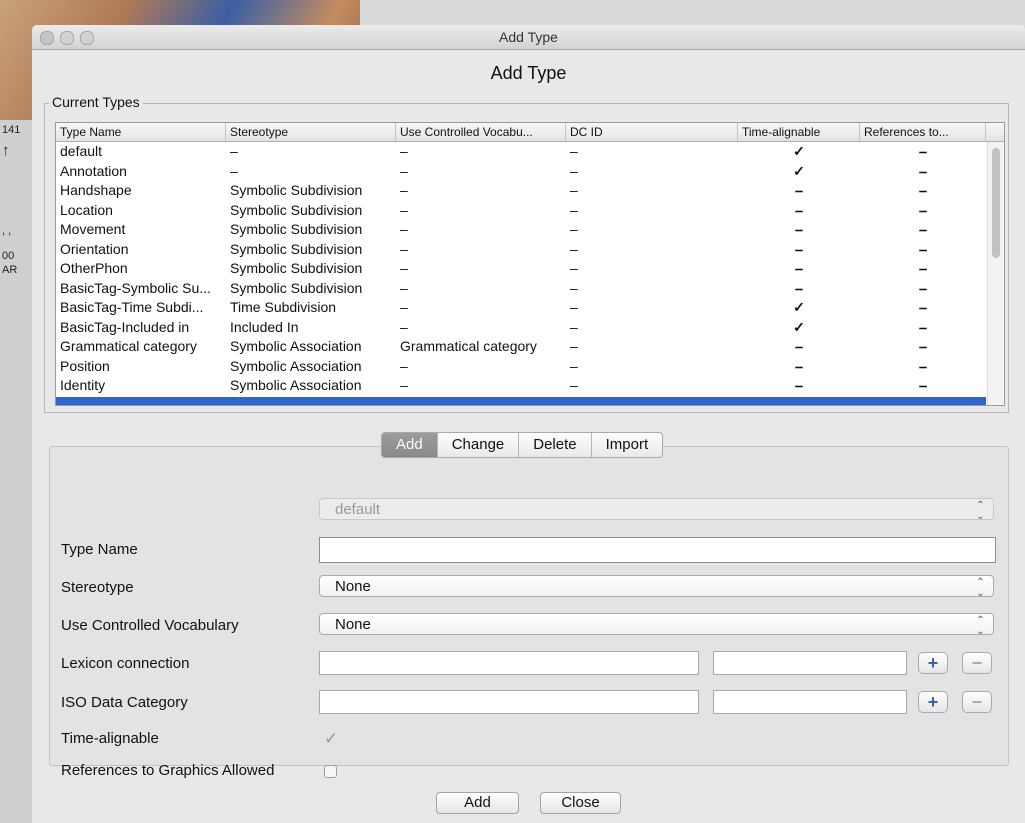  I want to click on window-title: Add Type, so click(528, 37).